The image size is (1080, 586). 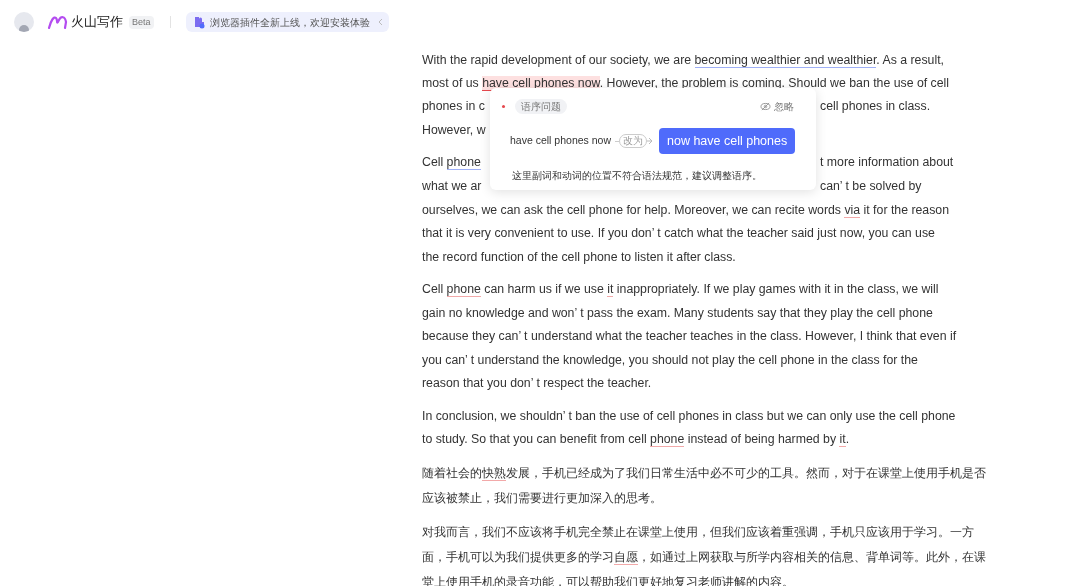 What do you see at coordinates (812, 556) in the screenshot?
I see `text-span: ，如通过上网获取与所学内容相关的信息、背单词等。此外，在课` at bounding box center [812, 556].